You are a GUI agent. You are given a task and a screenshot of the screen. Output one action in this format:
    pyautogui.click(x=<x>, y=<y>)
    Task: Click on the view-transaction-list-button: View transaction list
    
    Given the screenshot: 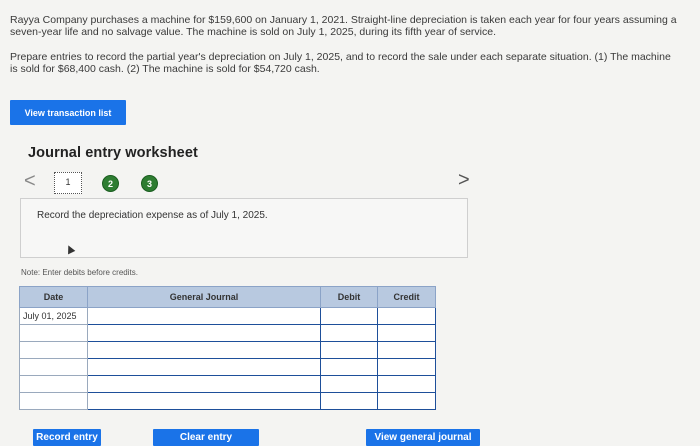 What is the action you would take?
    pyautogui.click(x=68, y=112)
    